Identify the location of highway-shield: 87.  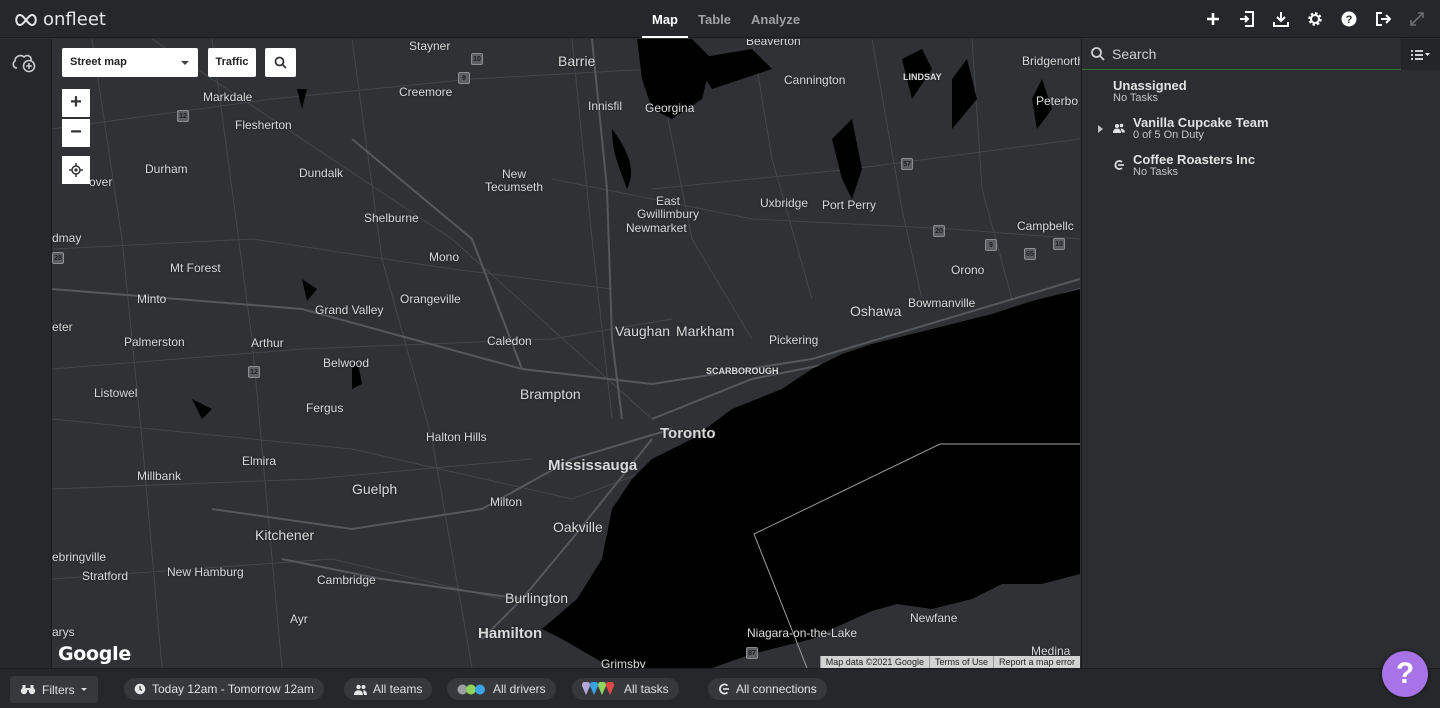
(752, 653).